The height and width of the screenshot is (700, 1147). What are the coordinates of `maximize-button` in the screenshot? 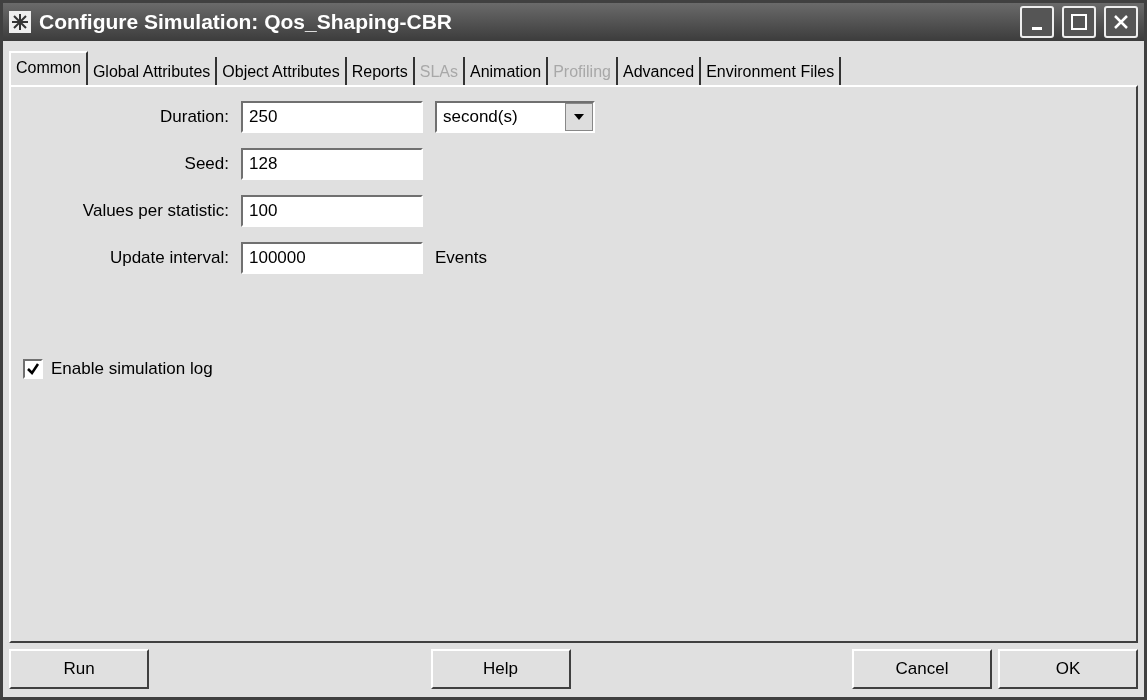 It's located at (1079, 22).